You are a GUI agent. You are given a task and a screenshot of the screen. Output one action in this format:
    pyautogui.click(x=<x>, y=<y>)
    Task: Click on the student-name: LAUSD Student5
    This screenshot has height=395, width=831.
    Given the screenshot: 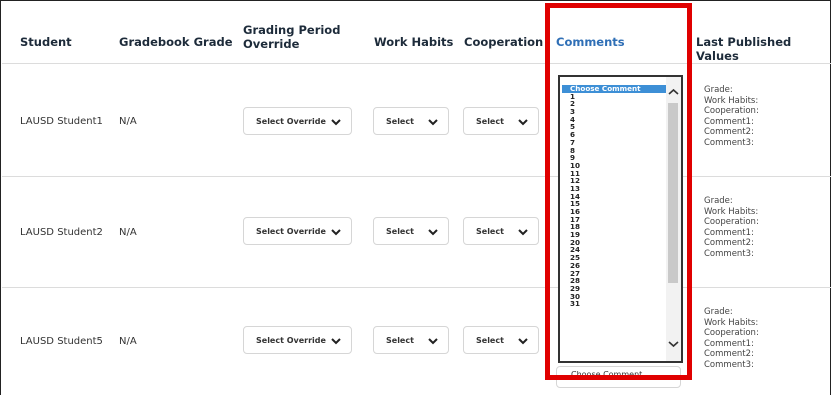 What is the action you would take?
    pyautogui.click(x=61, y=341)
    